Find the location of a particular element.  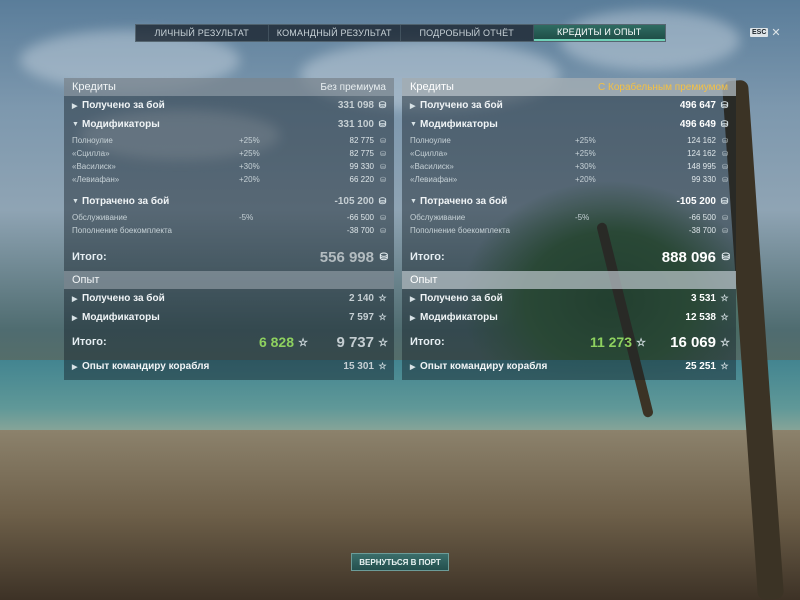

account-mode-label: Без премиума is located at coordinates (353, 87).